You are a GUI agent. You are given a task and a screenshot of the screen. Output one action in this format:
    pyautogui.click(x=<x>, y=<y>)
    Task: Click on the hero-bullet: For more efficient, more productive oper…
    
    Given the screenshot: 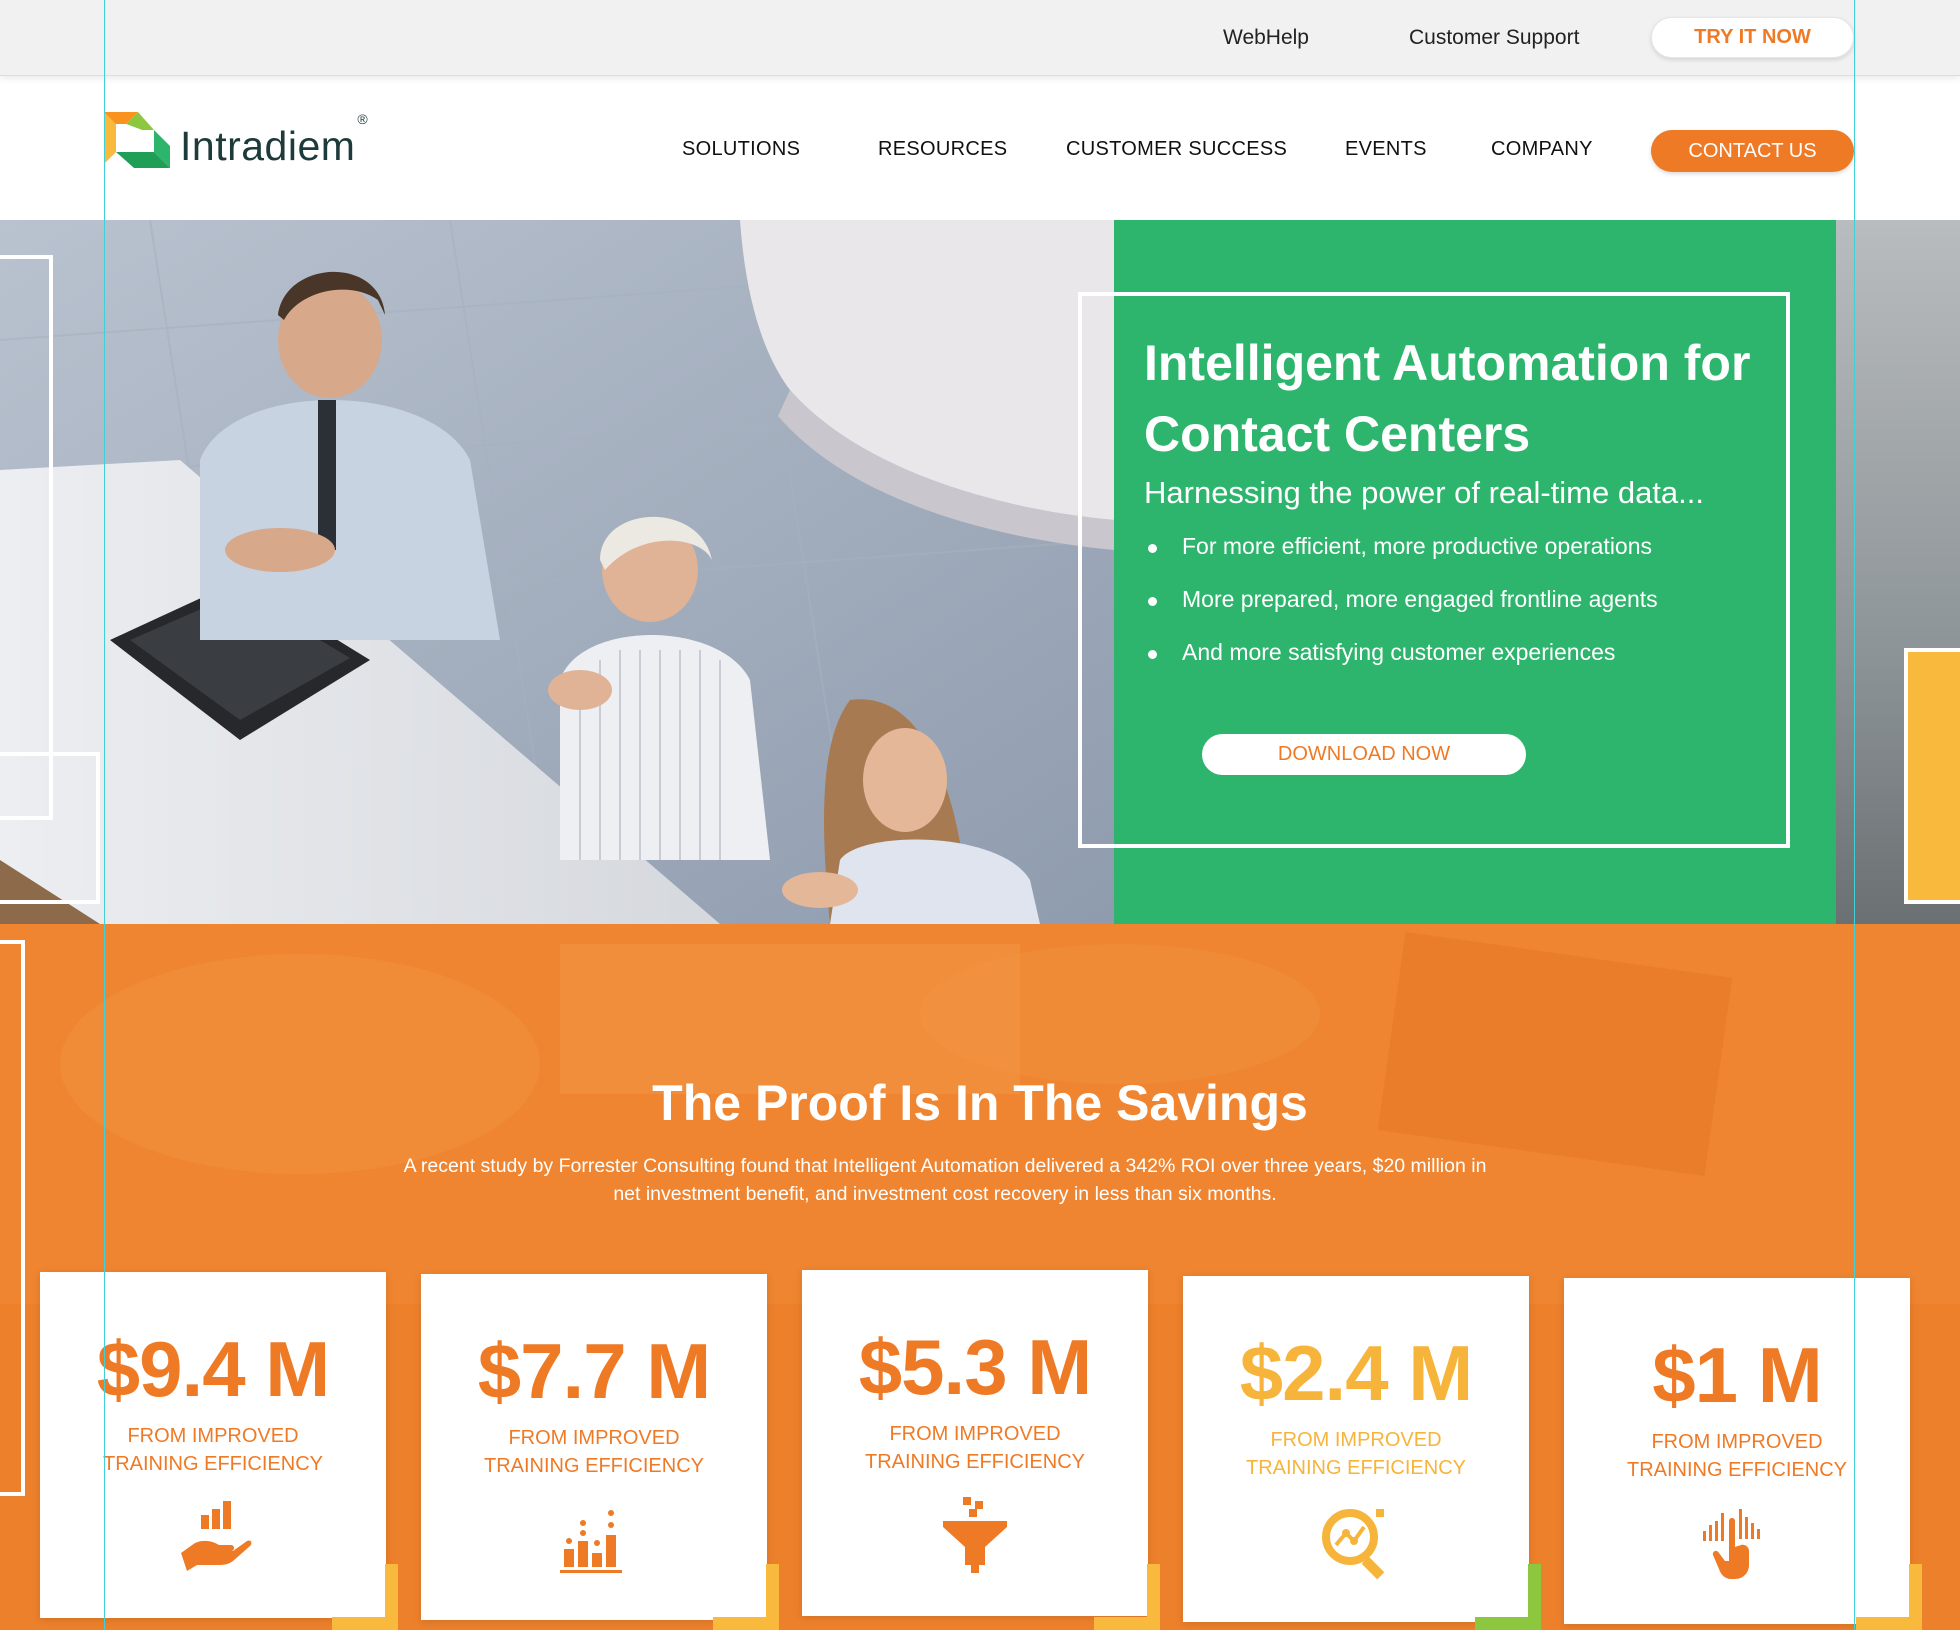 What is the action you would take?
    pyautogui.click(x=1402, y=559)
    